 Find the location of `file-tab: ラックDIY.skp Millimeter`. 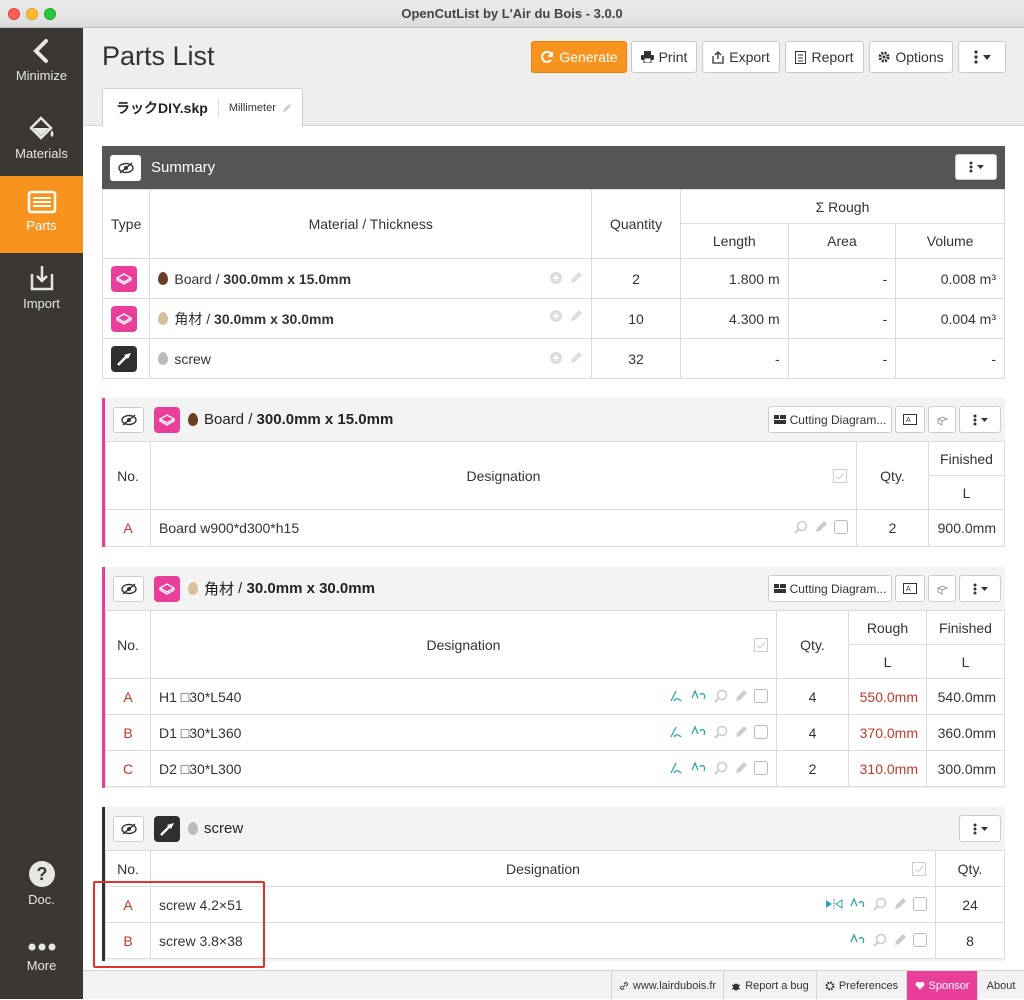

file-tab: ラックDIY.skp Millimeter is located at coordinates (202, 107).